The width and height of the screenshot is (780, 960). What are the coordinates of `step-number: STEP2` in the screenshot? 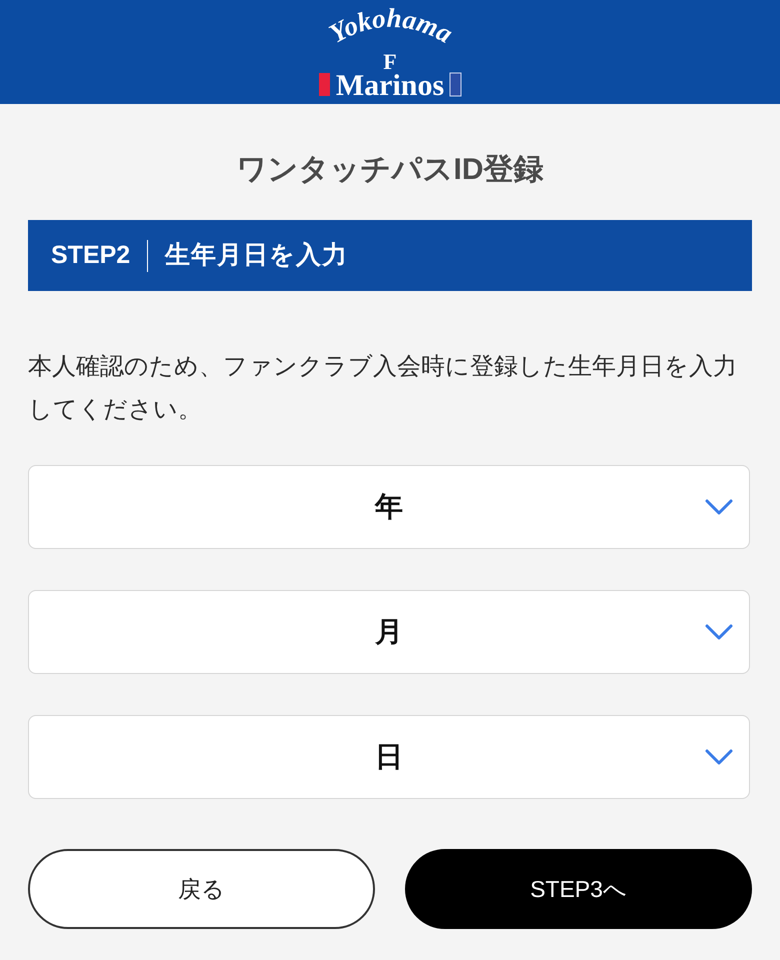 It's located at (90, 255).